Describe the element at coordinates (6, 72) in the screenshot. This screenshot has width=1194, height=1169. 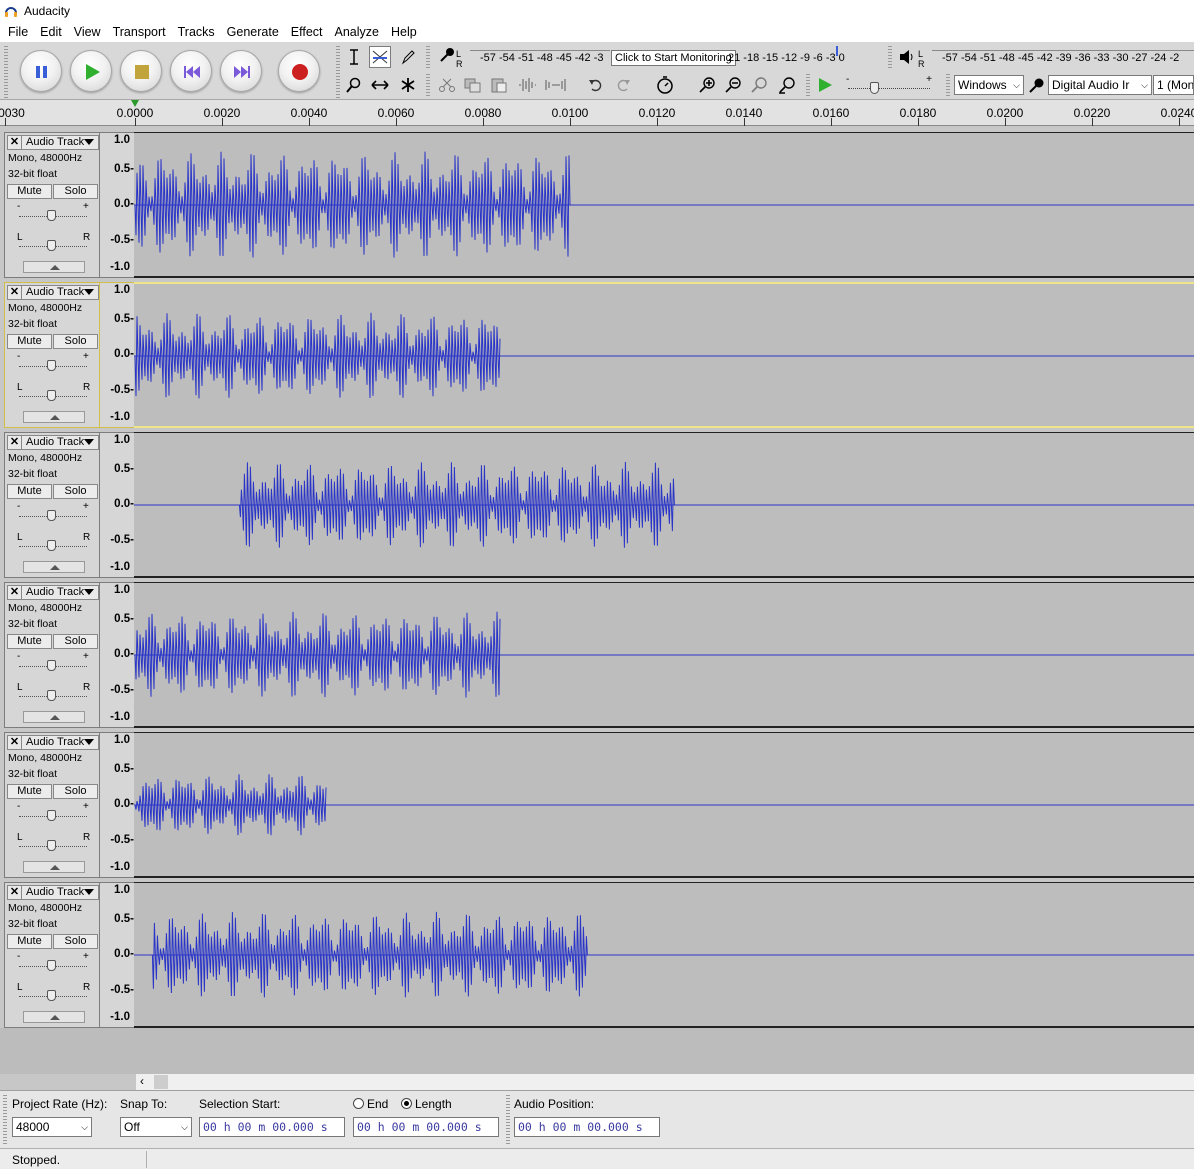
I see `toolbar-grip` at that location.